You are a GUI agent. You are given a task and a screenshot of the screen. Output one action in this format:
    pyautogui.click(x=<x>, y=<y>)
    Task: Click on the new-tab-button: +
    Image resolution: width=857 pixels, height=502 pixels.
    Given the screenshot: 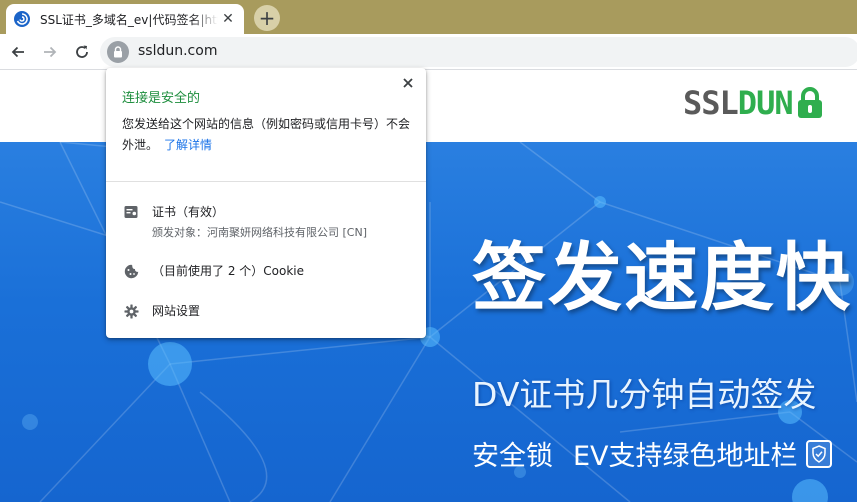 What is the action you would take?
    pyautogui.click(x=267, y=18)
    